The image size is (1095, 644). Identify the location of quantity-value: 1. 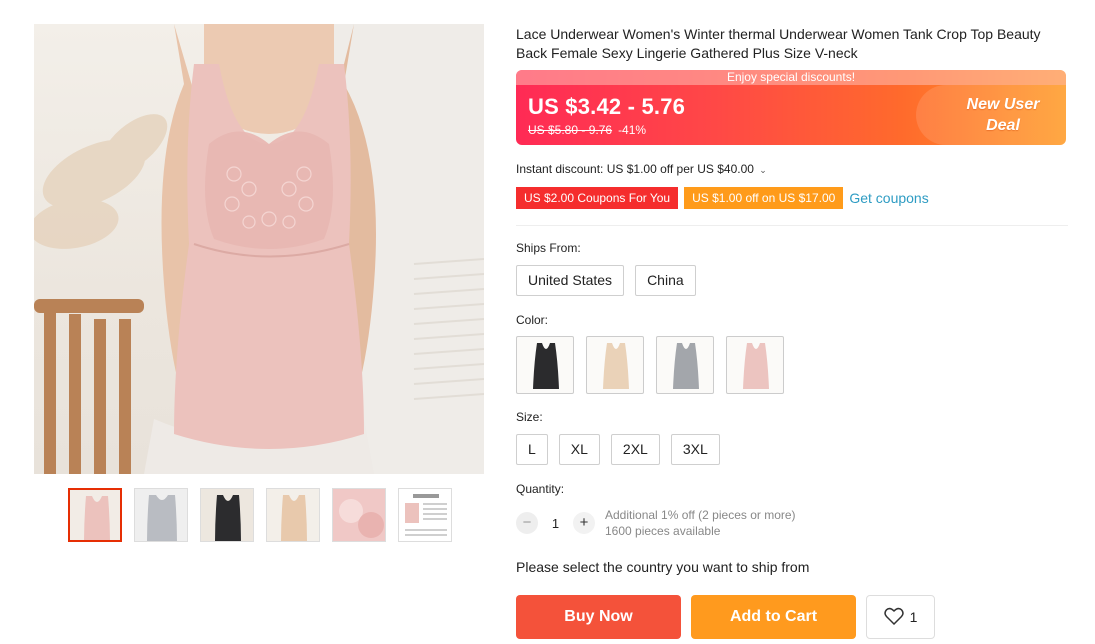
(555, 523).